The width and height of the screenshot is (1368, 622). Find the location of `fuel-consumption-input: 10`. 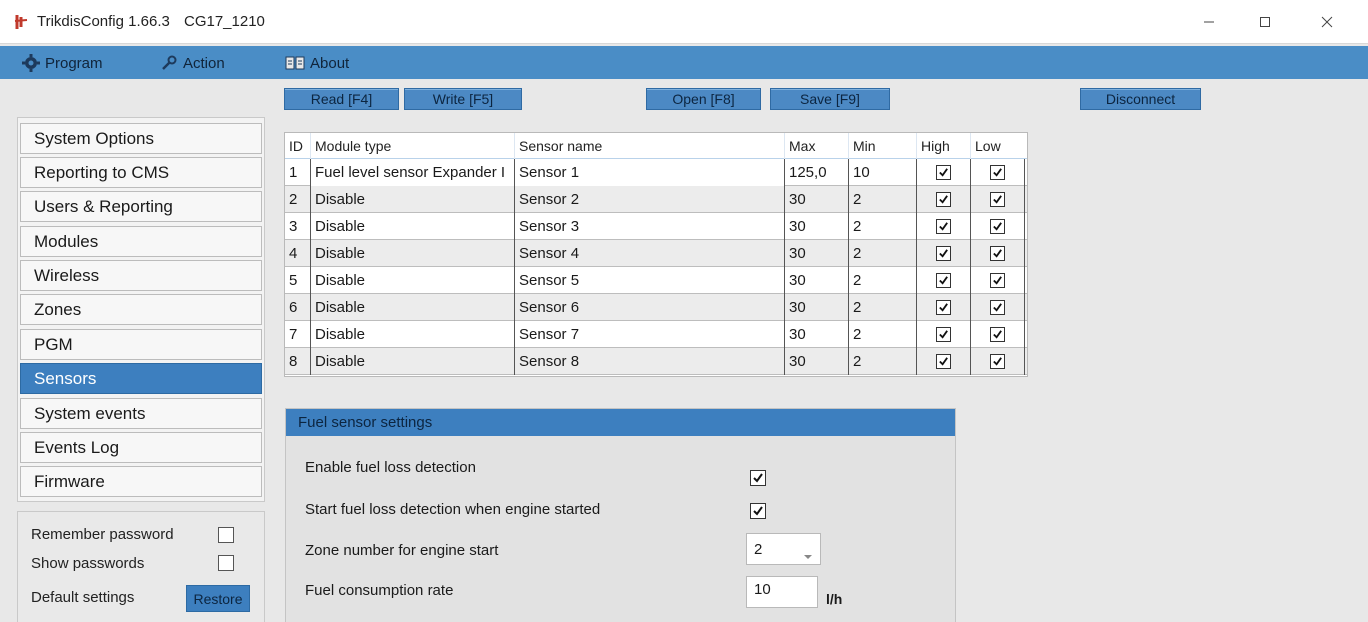

fuel-consumption-input: 10 is located at coordinates (782, 592).